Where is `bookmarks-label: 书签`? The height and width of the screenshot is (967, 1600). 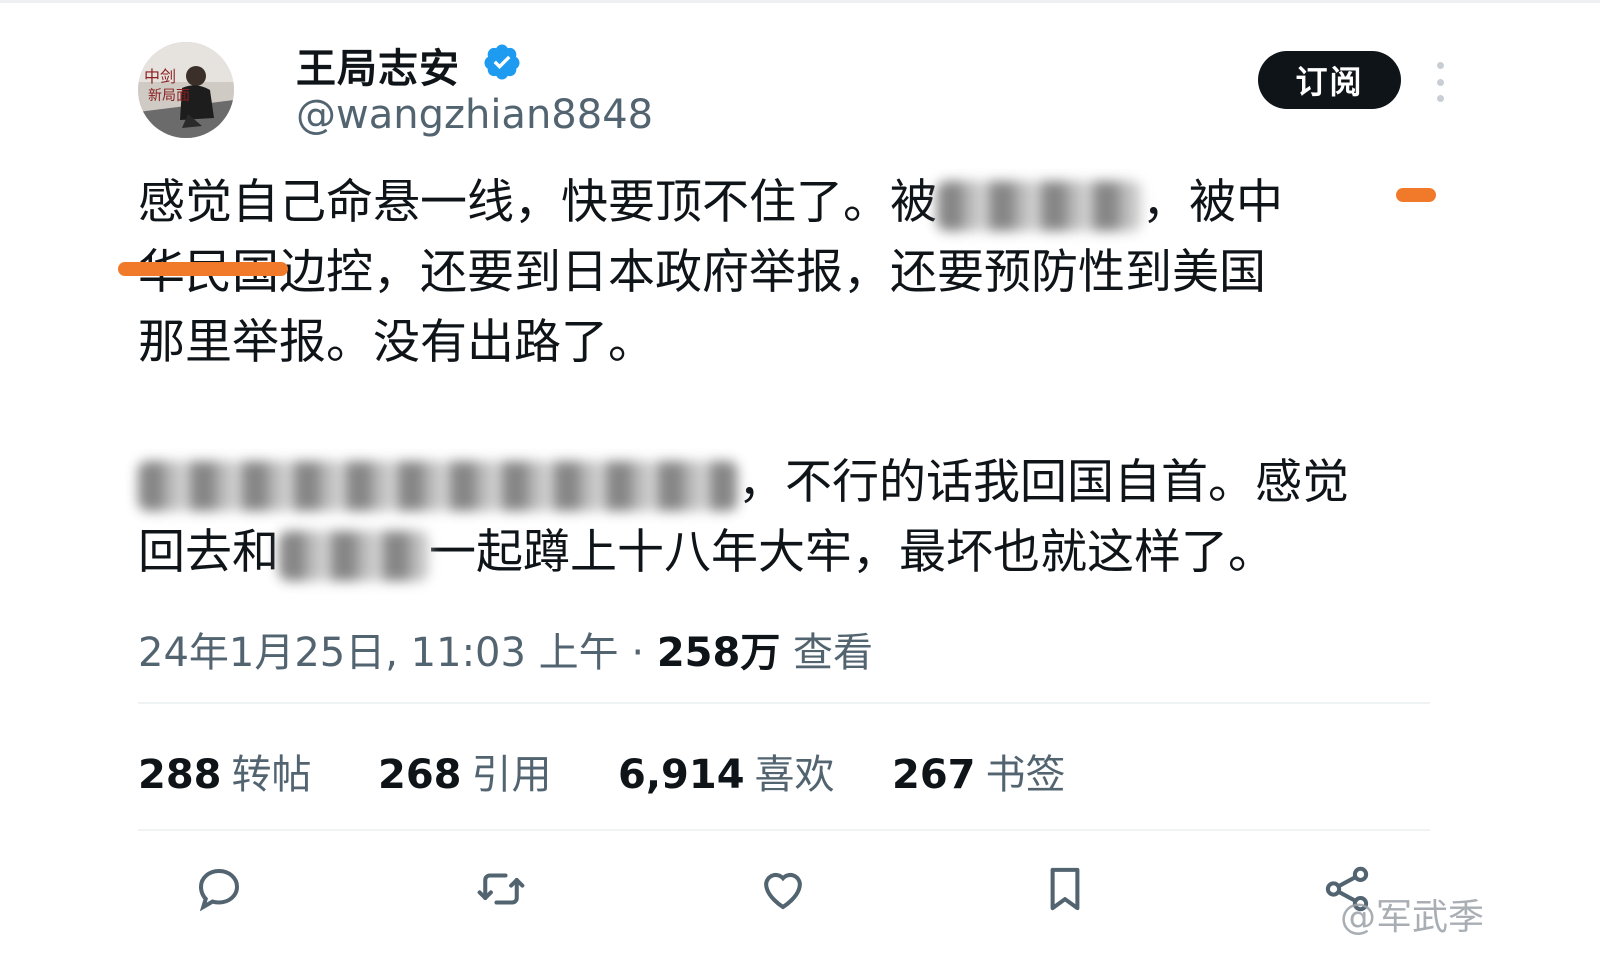
bookmarks-label: 书签 is located at coordinates (1025, 775).